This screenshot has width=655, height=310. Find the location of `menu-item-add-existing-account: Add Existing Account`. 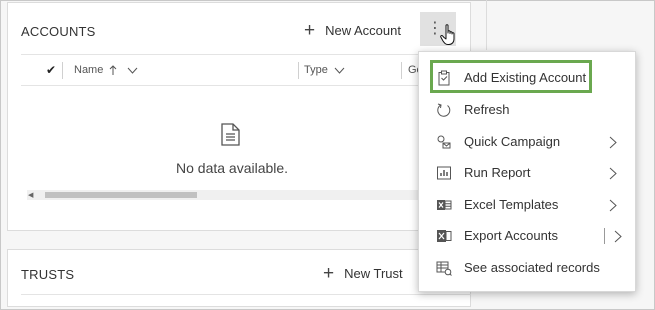

menu-item-add-existing-account: Add Existing Account is located at coordinates (527, 78).